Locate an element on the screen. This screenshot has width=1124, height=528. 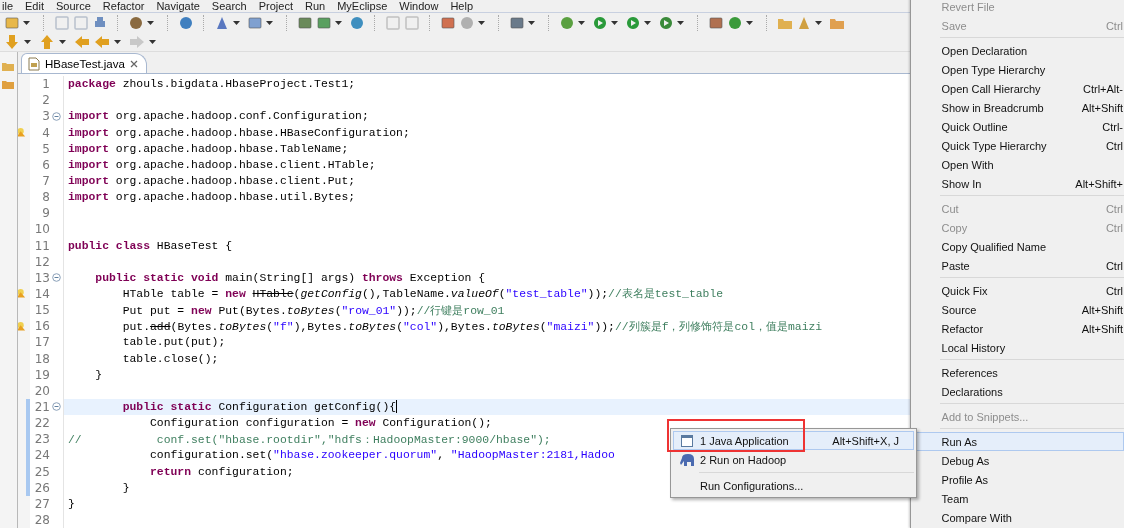
line-number: 20 is located at coordinates (41, 390).